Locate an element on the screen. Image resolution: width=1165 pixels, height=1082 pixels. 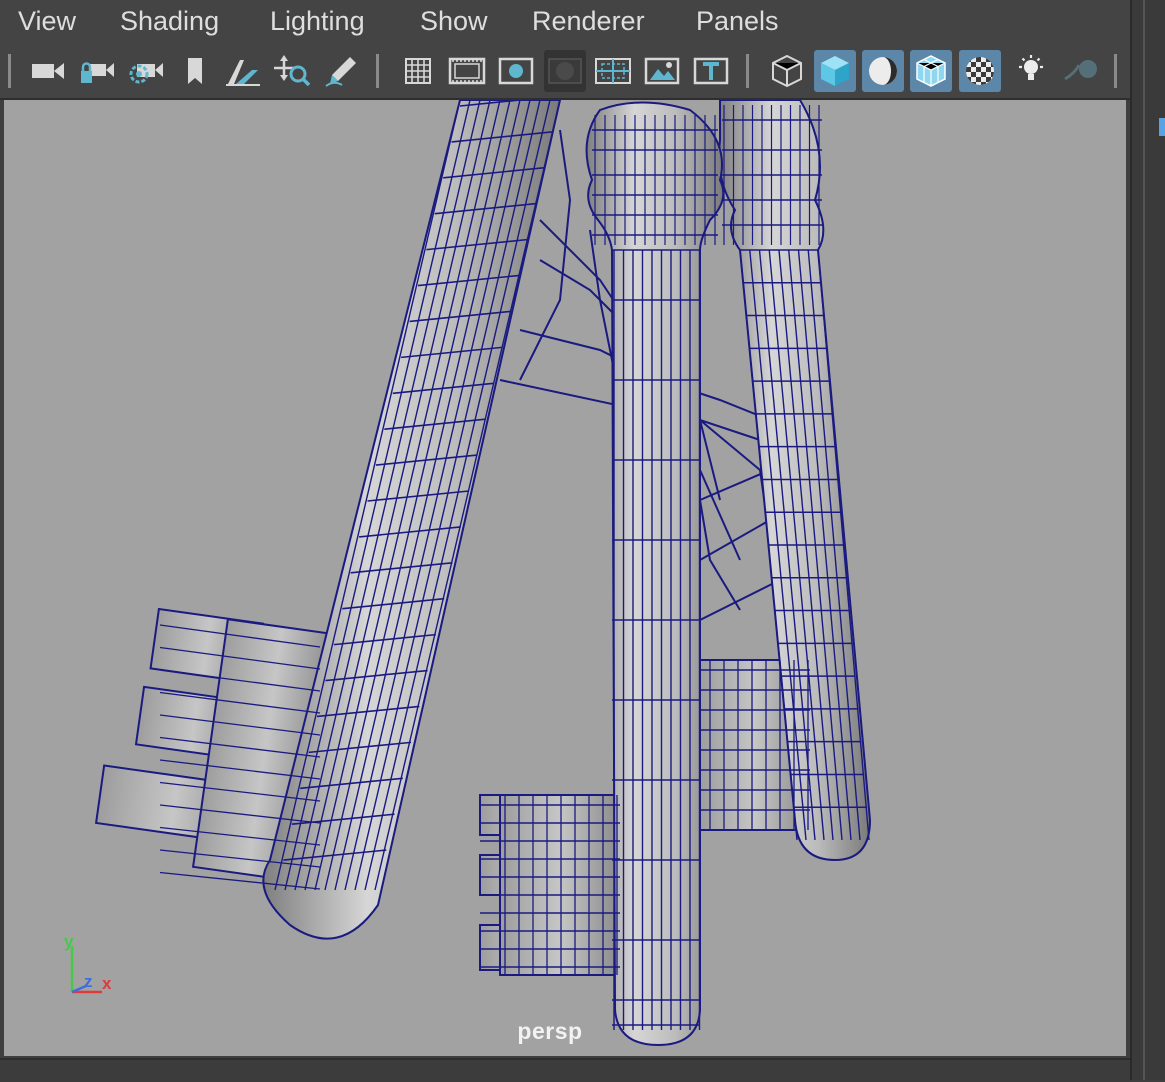
textured-icon is located at coordinates (980, 71).